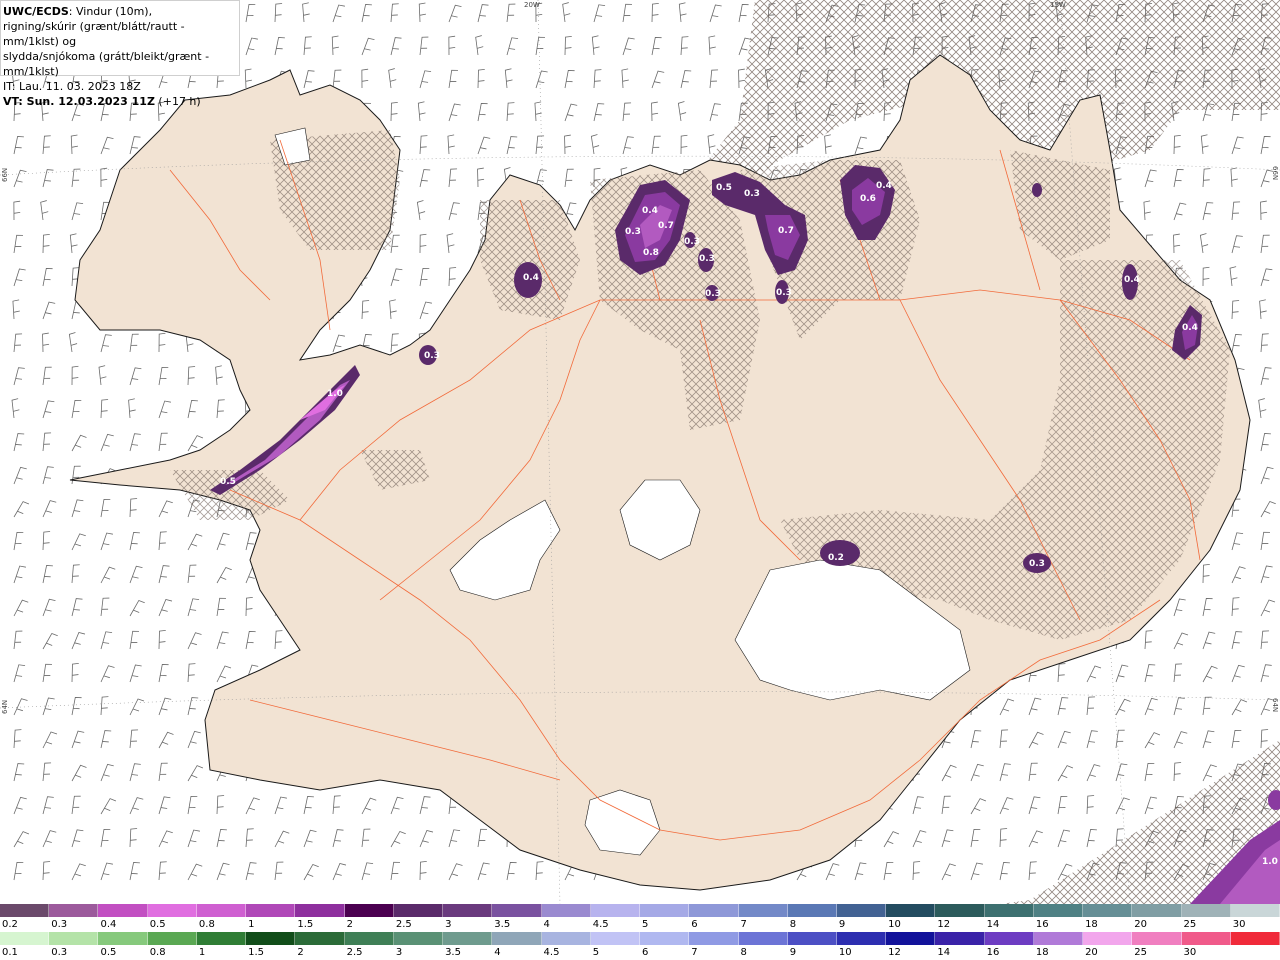  Describe the element at coordinates (300, 952) in the screenshot. I see `legend-label: 2` at that location.